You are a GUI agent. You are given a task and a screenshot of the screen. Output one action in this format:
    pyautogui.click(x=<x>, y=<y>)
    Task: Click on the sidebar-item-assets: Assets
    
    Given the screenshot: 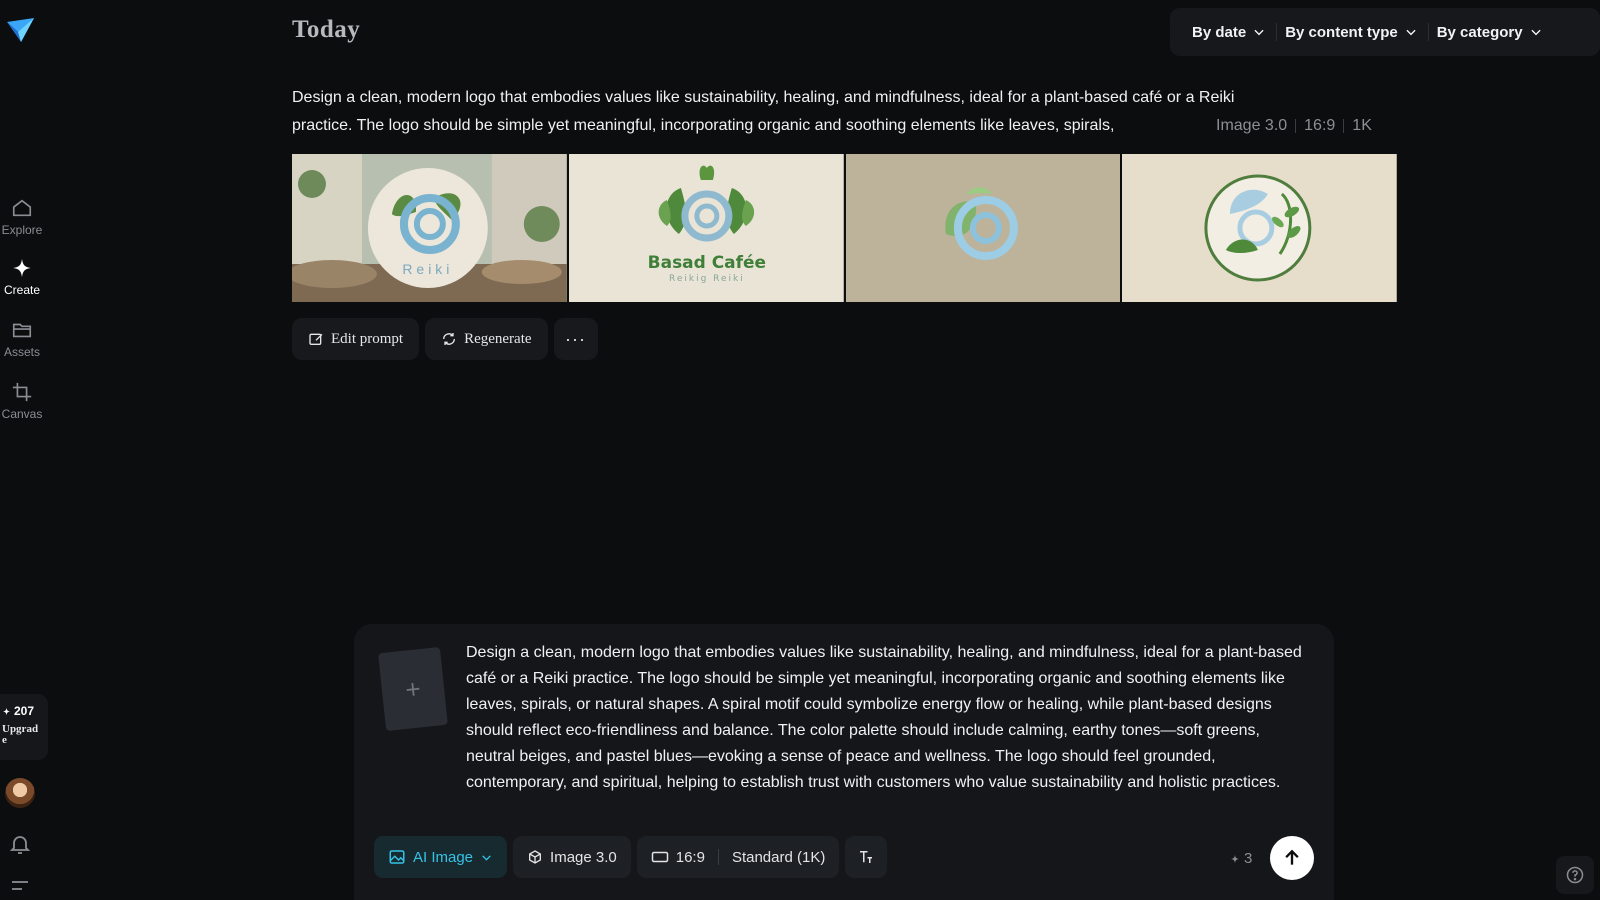 What is the action you would take?
    pyautogui.click(x=22, y=338)
    